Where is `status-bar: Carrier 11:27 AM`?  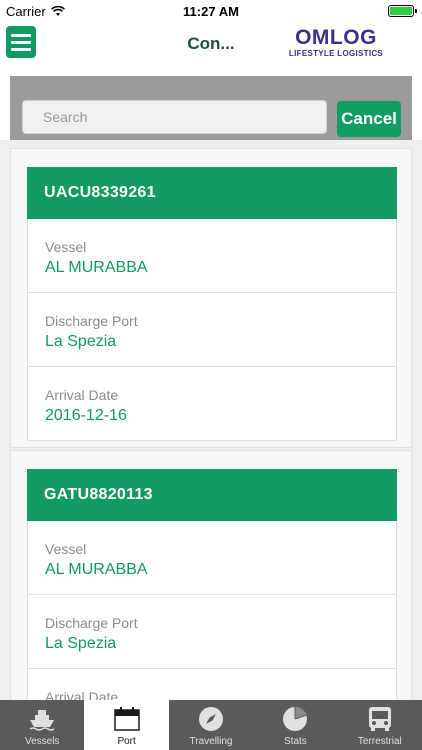 status-bar: Carrier 11:27 AM is located at coordinates (211, 11).